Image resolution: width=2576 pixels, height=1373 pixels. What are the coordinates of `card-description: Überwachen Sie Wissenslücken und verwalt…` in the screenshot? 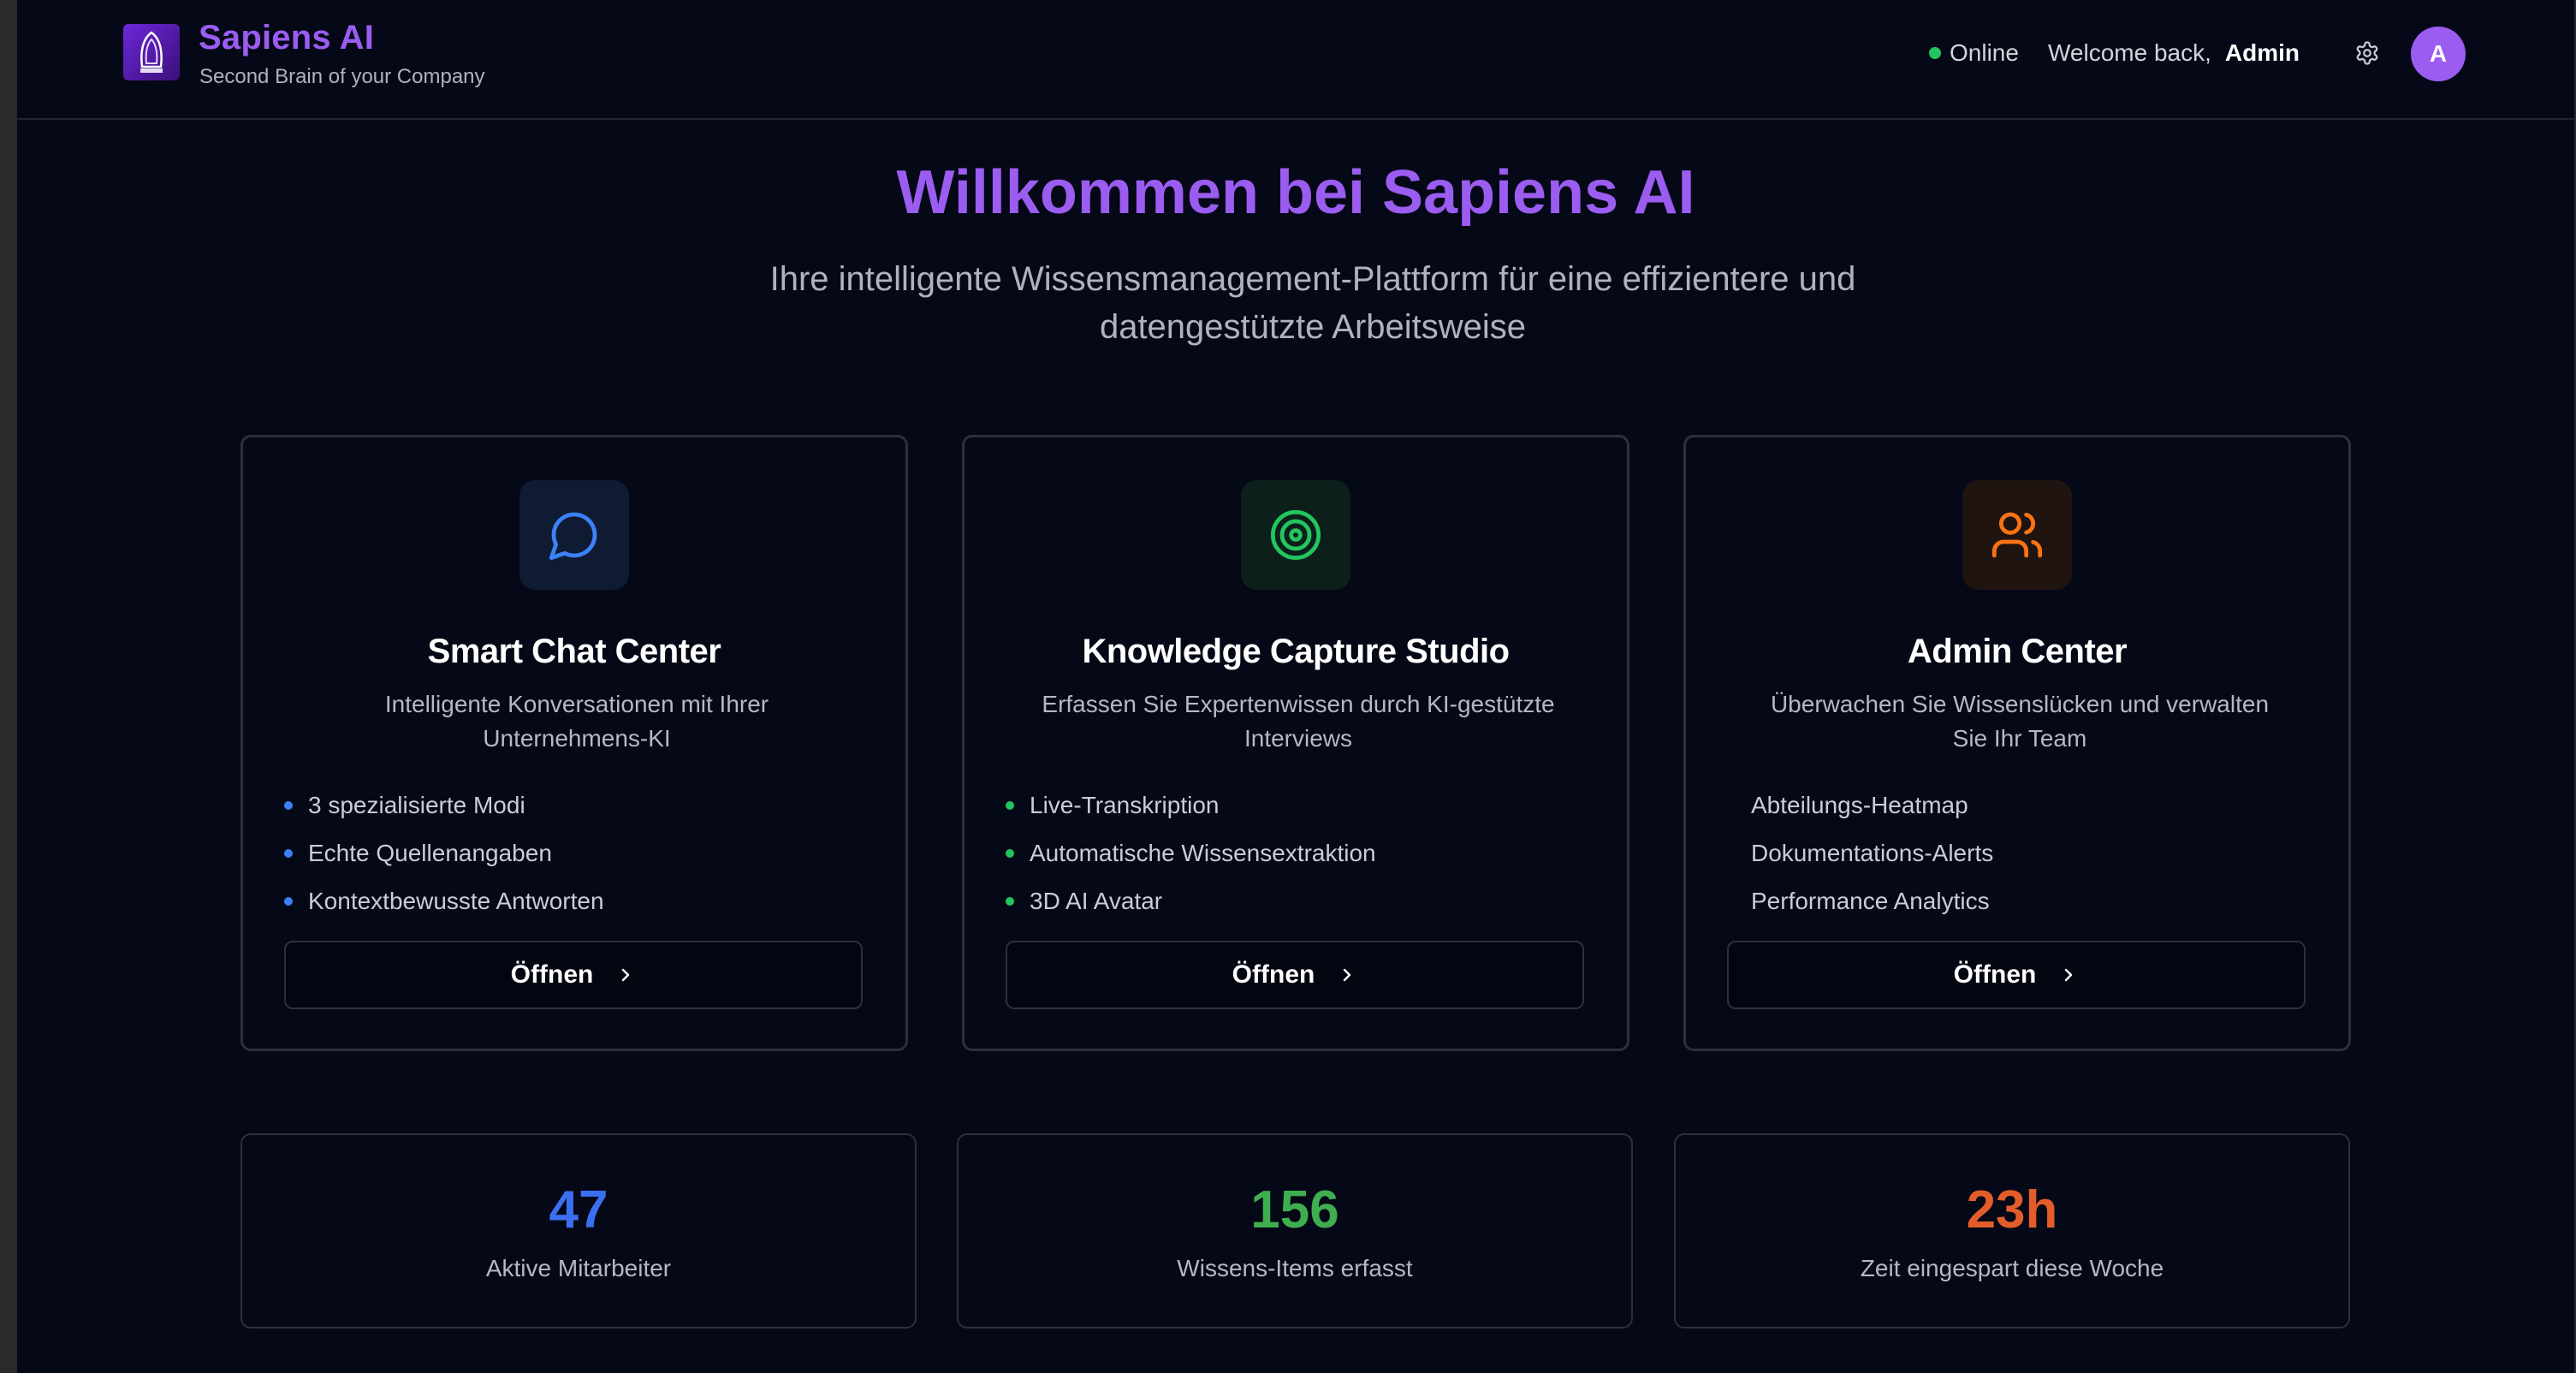 It's located at (2020, 721).